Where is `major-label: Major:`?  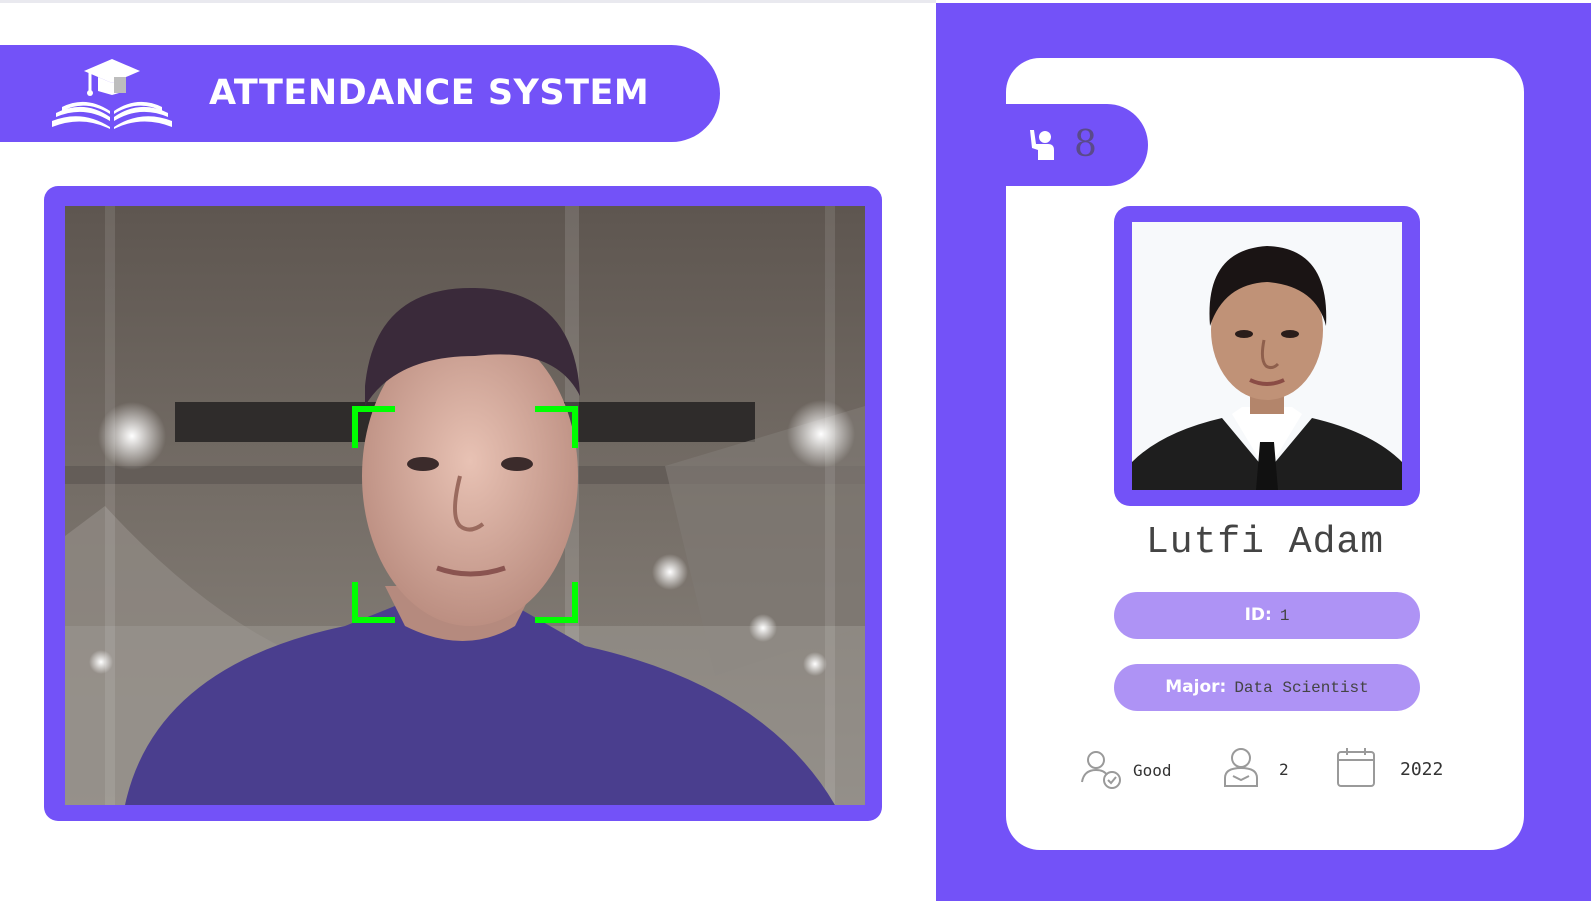 major-label: Major: is located at coordinates (1196, 687).